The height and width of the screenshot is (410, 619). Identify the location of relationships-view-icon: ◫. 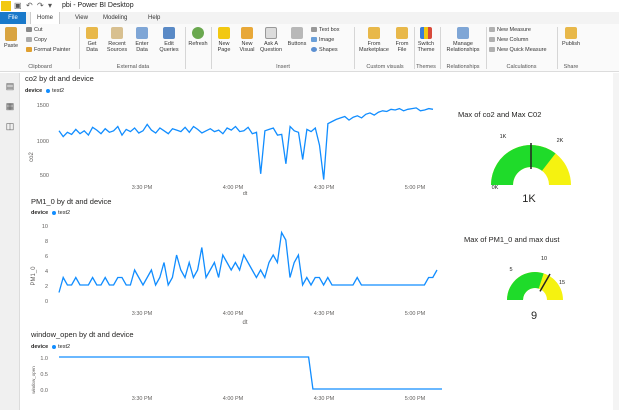
(10, 126).